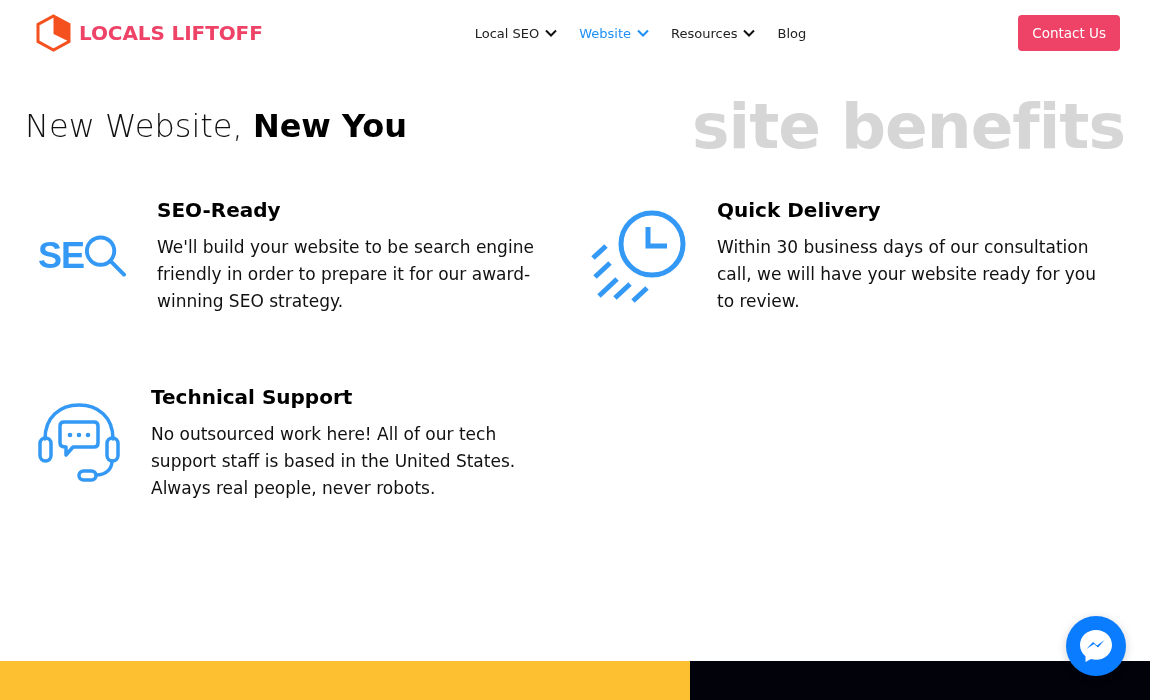 The width and height of the screenshot is (1150, 700). I want to click on headset-chat-icon, so click(79, 442).